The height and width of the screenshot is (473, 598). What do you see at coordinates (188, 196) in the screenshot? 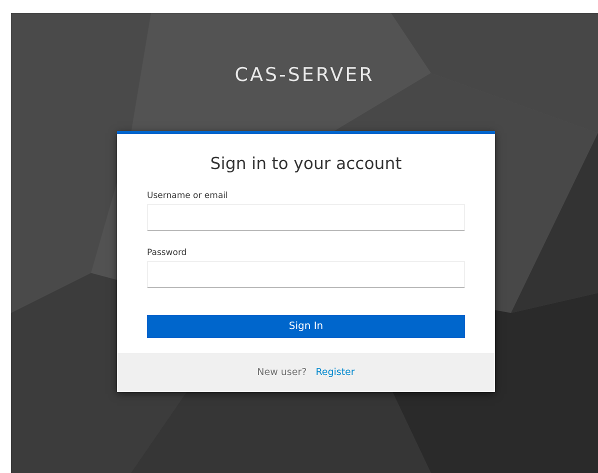
I see `field-label: Username or email` at bounding box center [188, 196].